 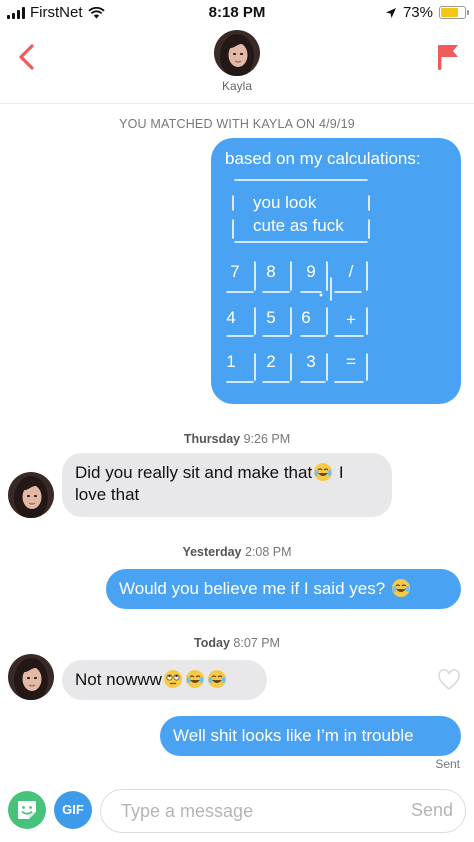 I want to click on outgoing-message: Well shit looks like I’m in trouble, so click(x=310, y=736).